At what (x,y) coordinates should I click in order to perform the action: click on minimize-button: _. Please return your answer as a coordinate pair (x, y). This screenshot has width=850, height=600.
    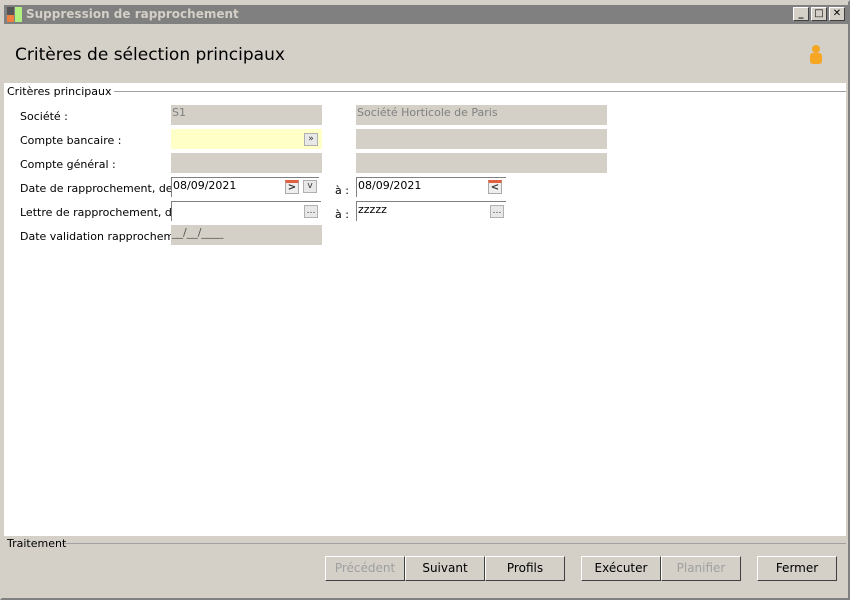
    Looking at the image, I should click on (801, 14).